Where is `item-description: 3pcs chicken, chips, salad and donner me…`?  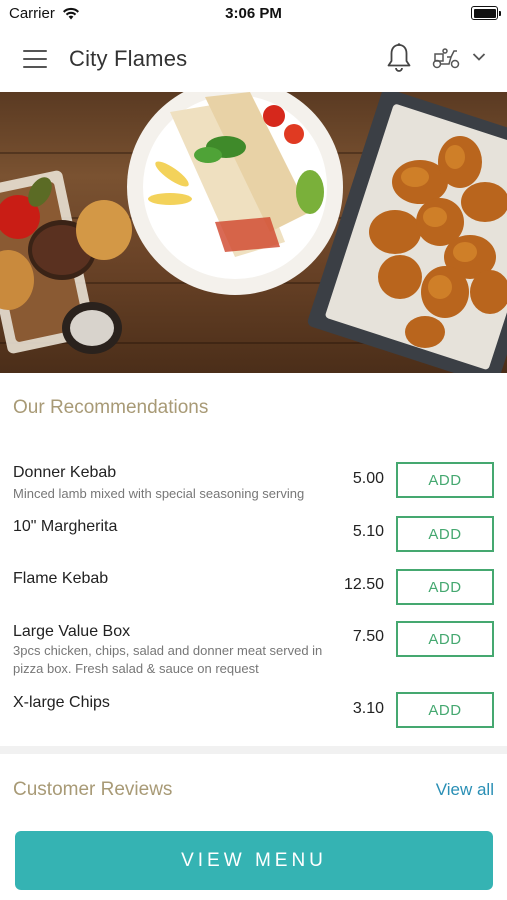
item-description: 3pcs chicken, chips, salad and donner me… is located at coordinates (168, 659).